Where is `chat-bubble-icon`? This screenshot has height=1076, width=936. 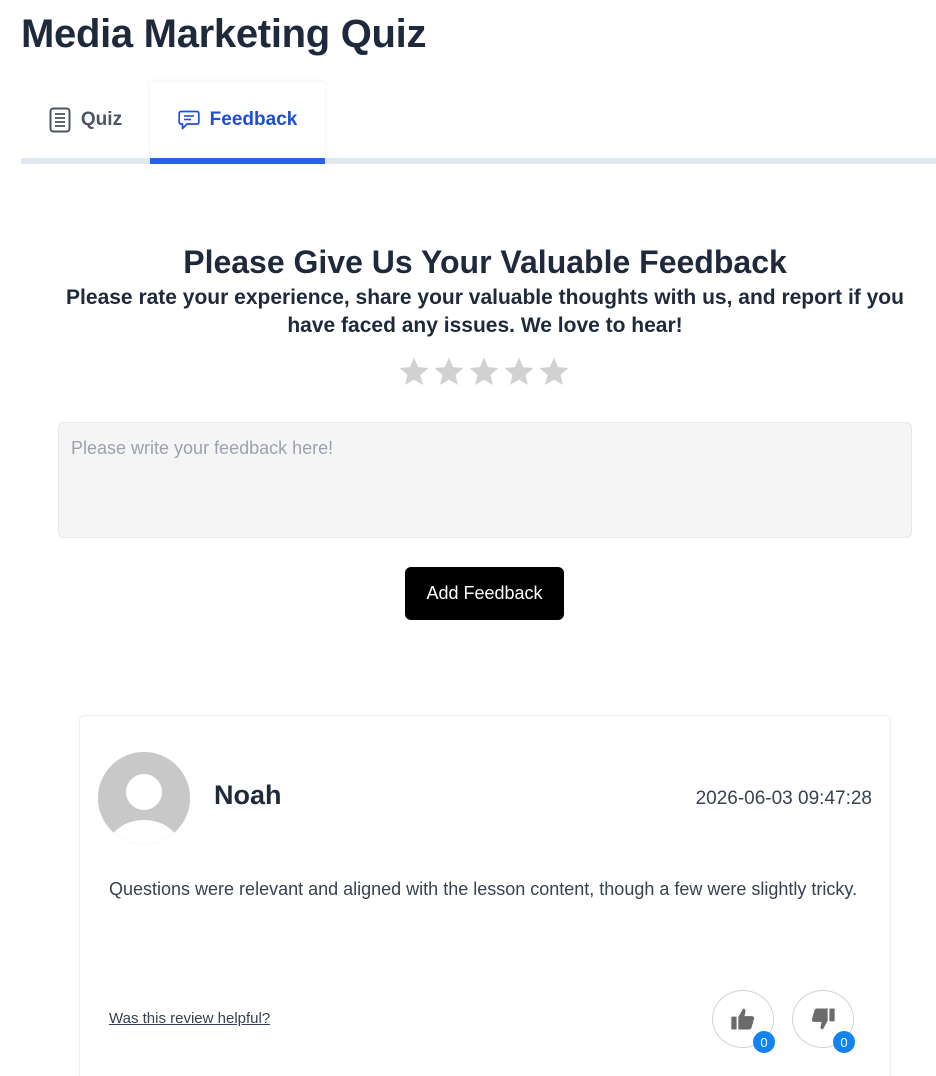 chat-bubble-icon is located at coordinates (189, 120).